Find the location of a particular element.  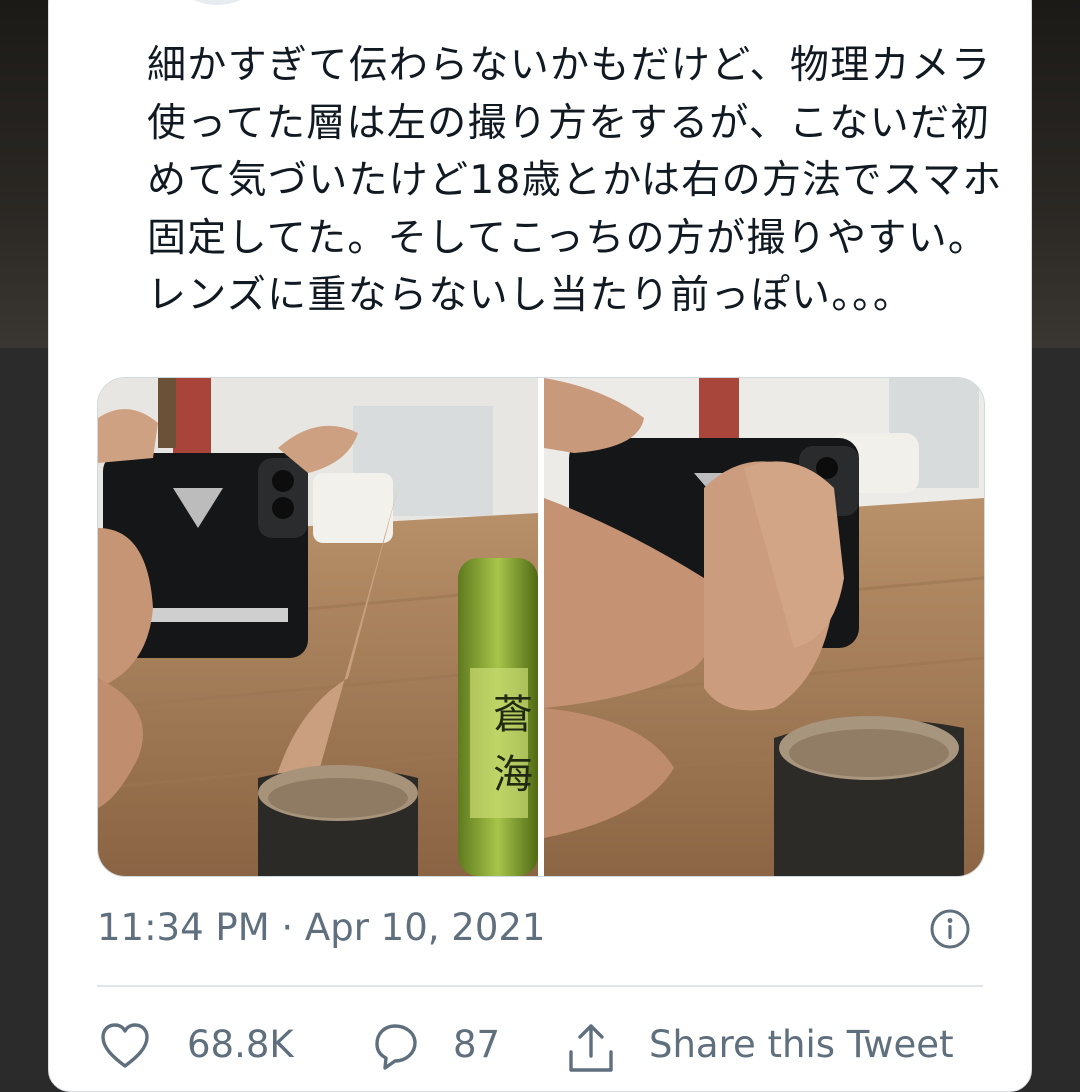

reply-button: 87 is located at coordinates (457, 1046).